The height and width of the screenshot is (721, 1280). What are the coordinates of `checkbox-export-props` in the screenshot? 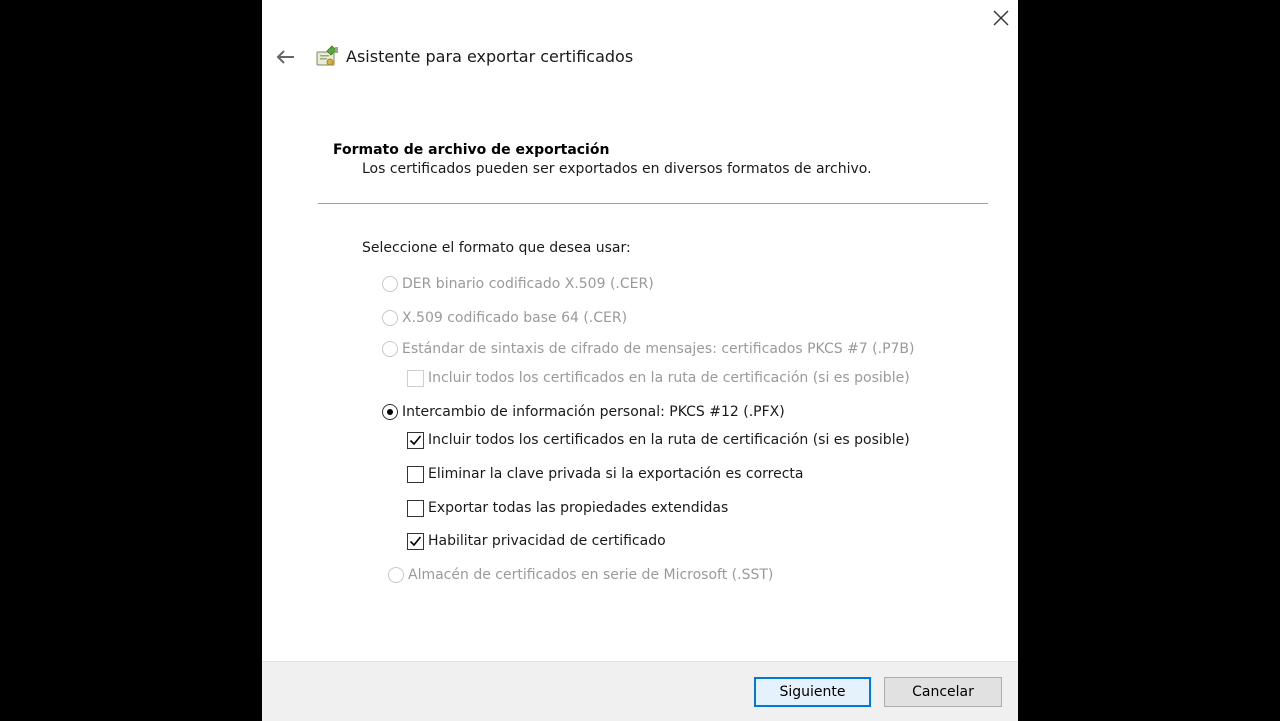 It's located at (415, 508).